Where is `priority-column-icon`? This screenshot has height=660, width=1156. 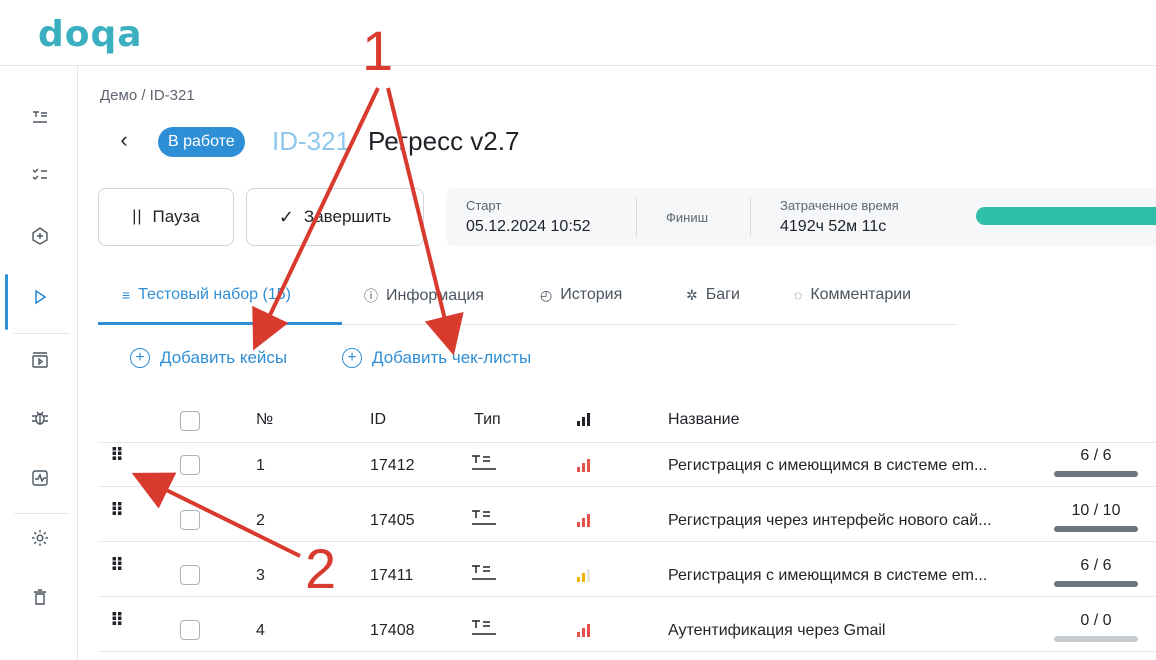 priority-column-icon is located at coordinates (584, 421).